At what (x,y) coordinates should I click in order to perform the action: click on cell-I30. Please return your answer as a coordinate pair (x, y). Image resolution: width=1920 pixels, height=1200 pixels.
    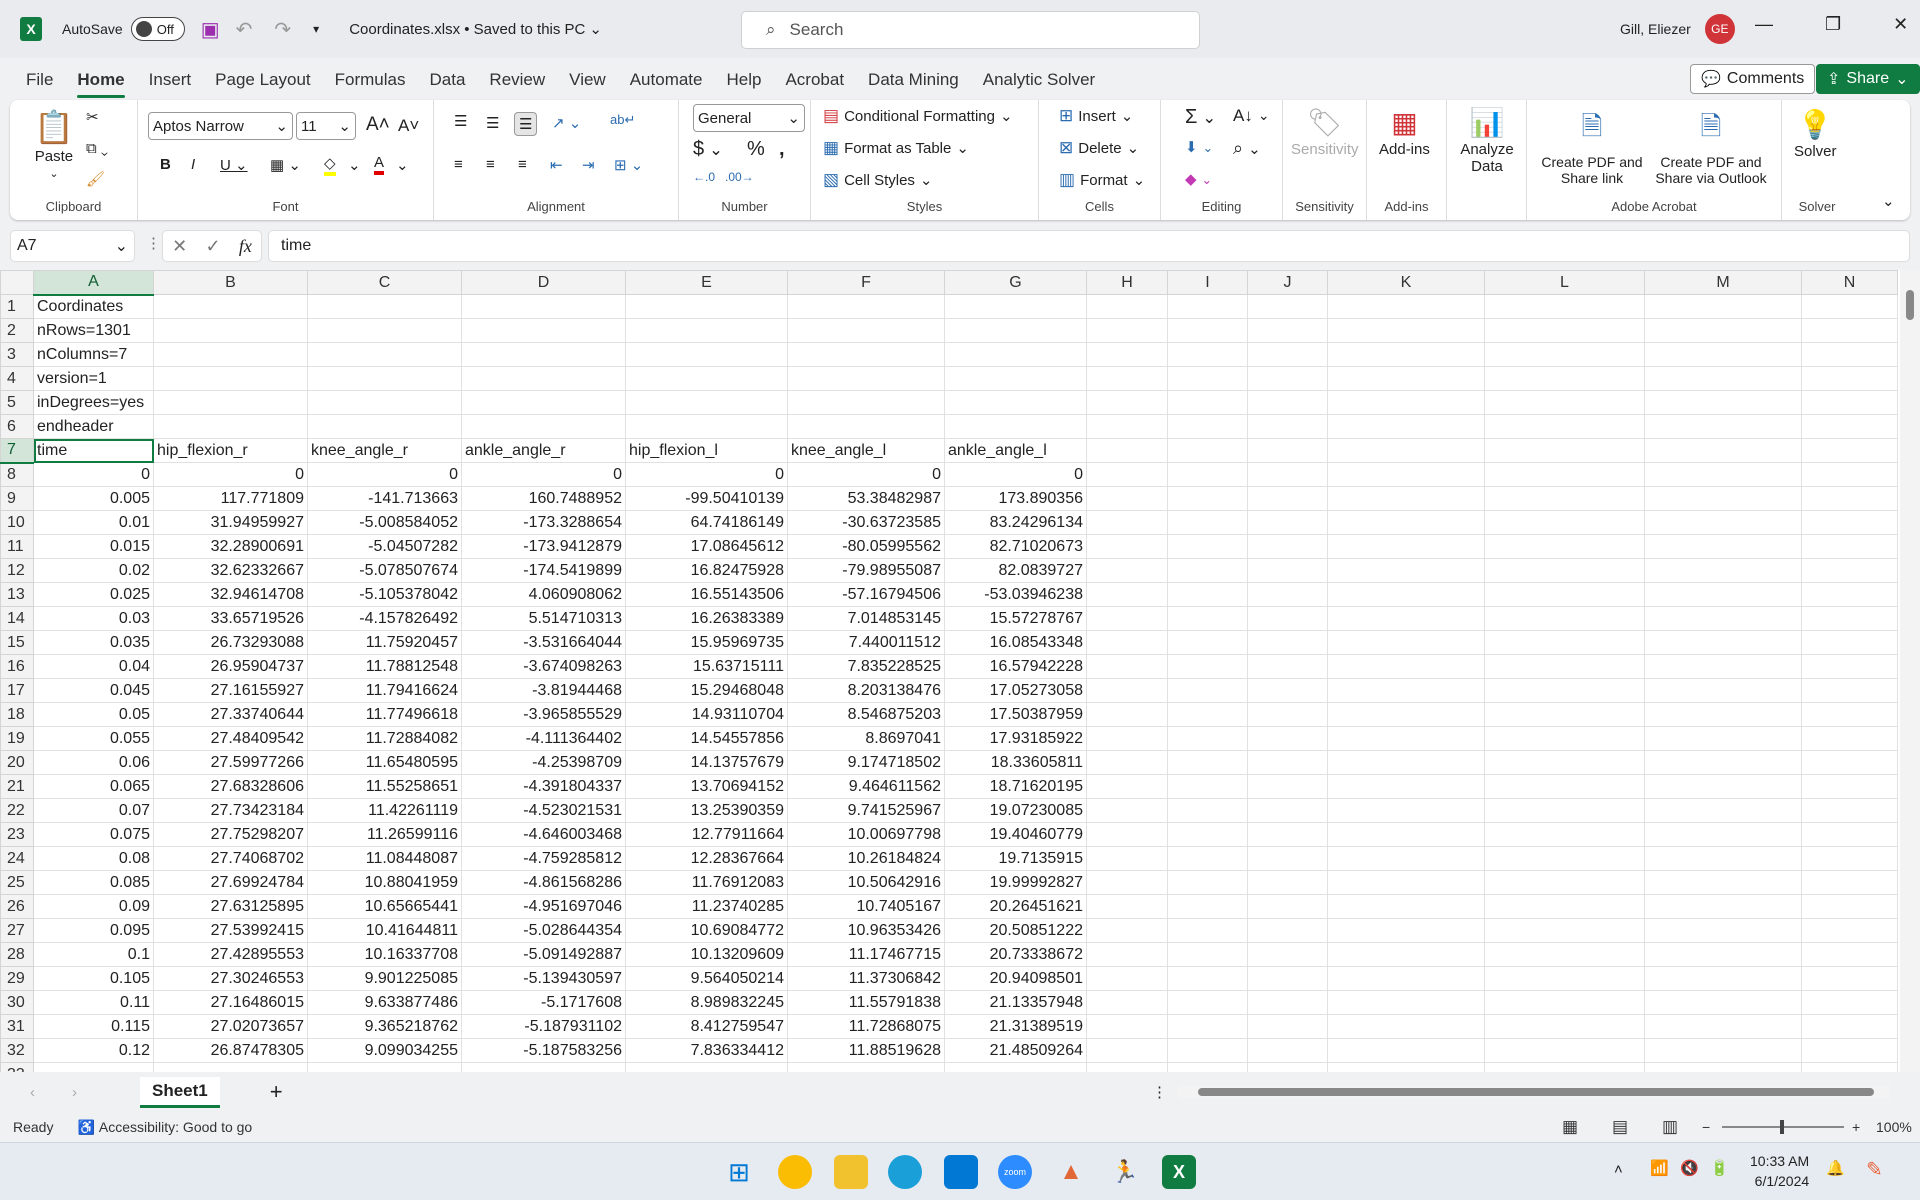
    Looking at the image, I should click on (1207, 1002).